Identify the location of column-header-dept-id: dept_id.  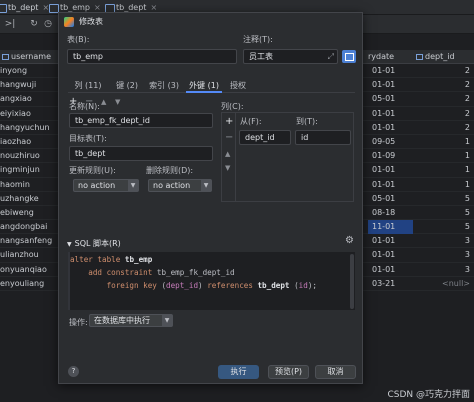
(435, 57).